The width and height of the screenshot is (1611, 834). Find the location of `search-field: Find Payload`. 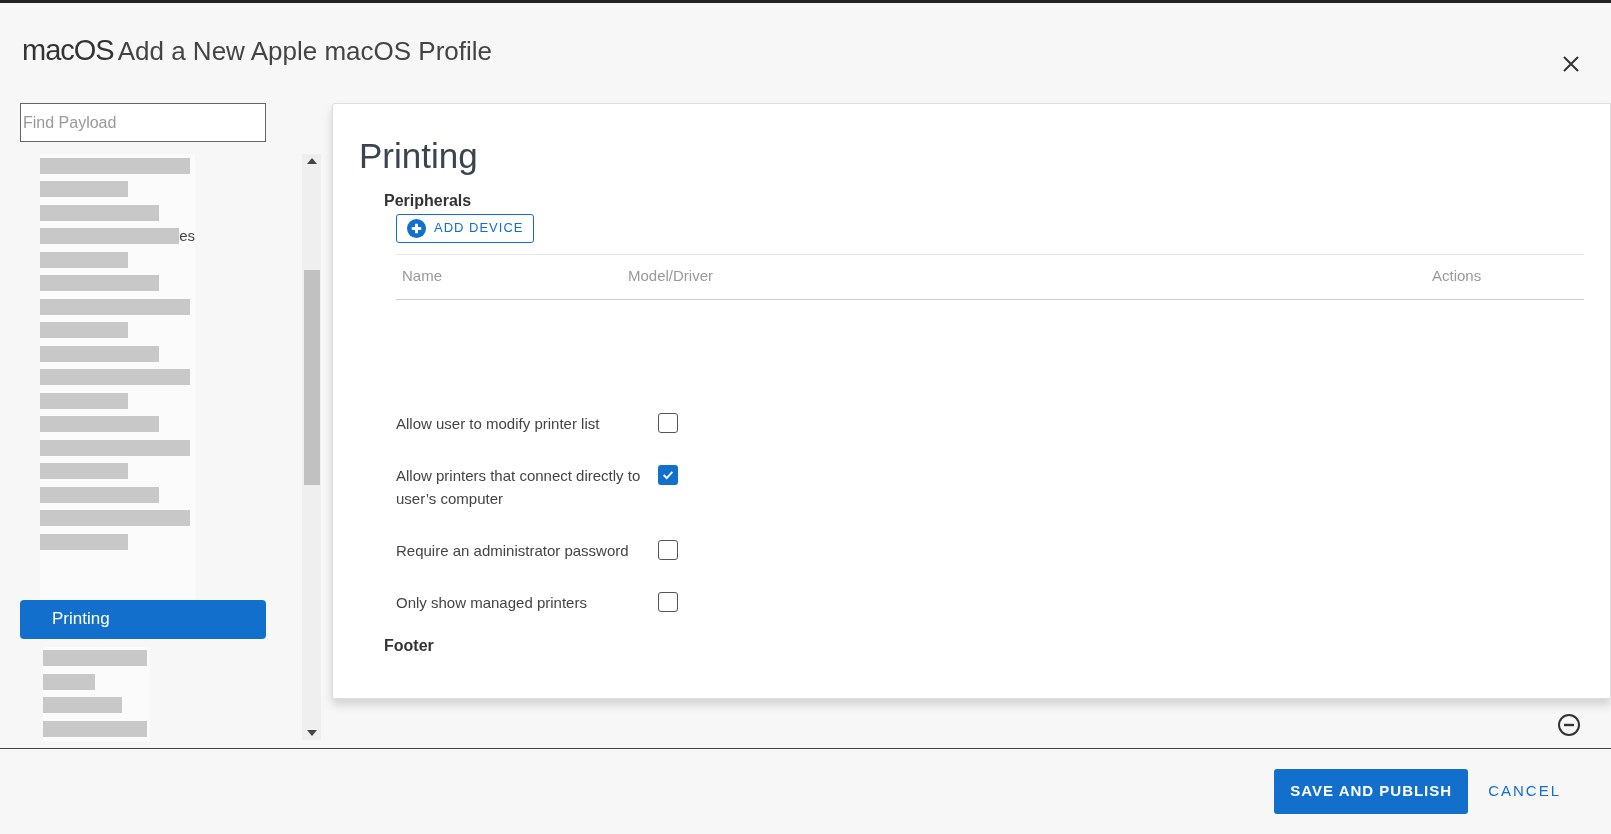

search-field: Find Payload is located at coordinates (143, 122).